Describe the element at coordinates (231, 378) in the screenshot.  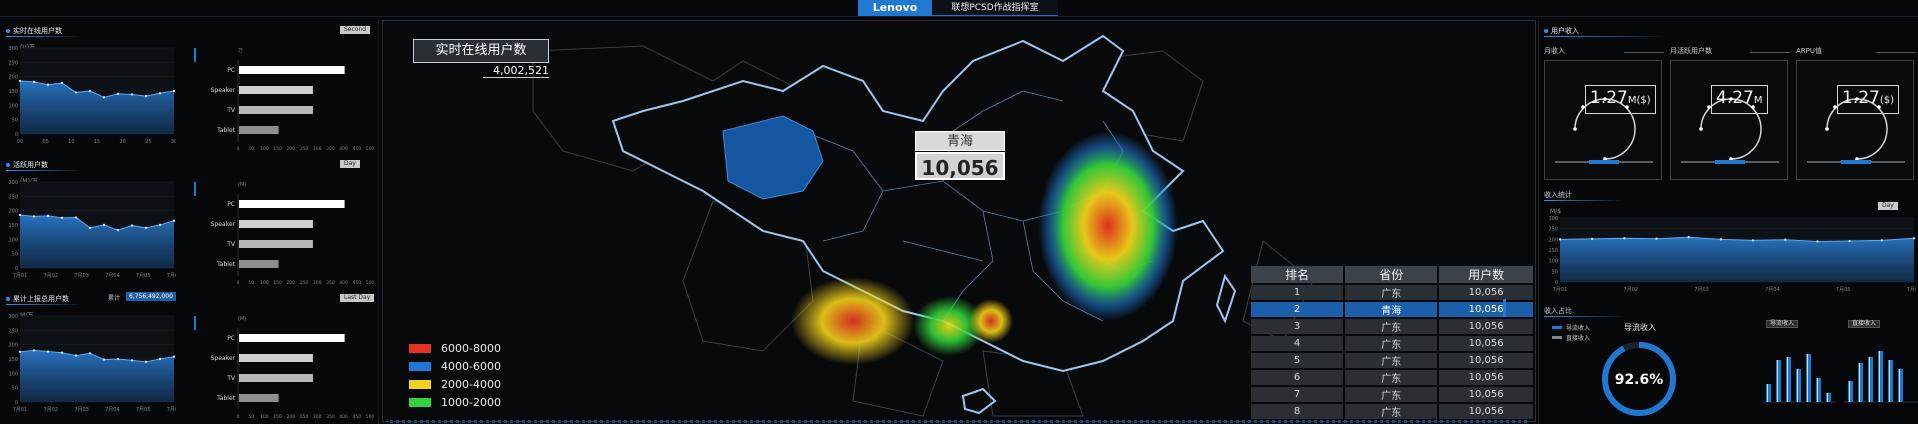
I see `bar-category-label: TV` at that location.